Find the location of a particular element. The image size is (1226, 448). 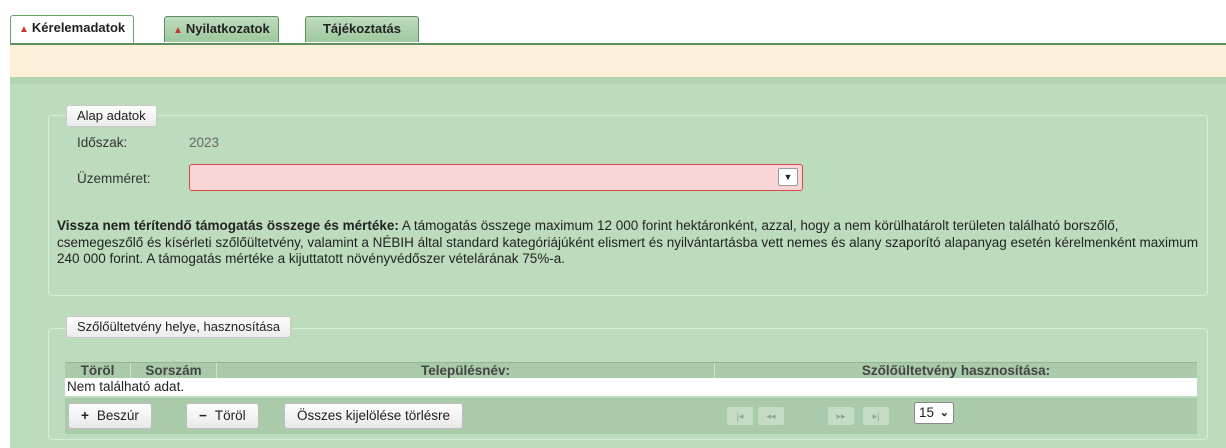

column-header-index: Sorszám is located at coordinates (174, 371).